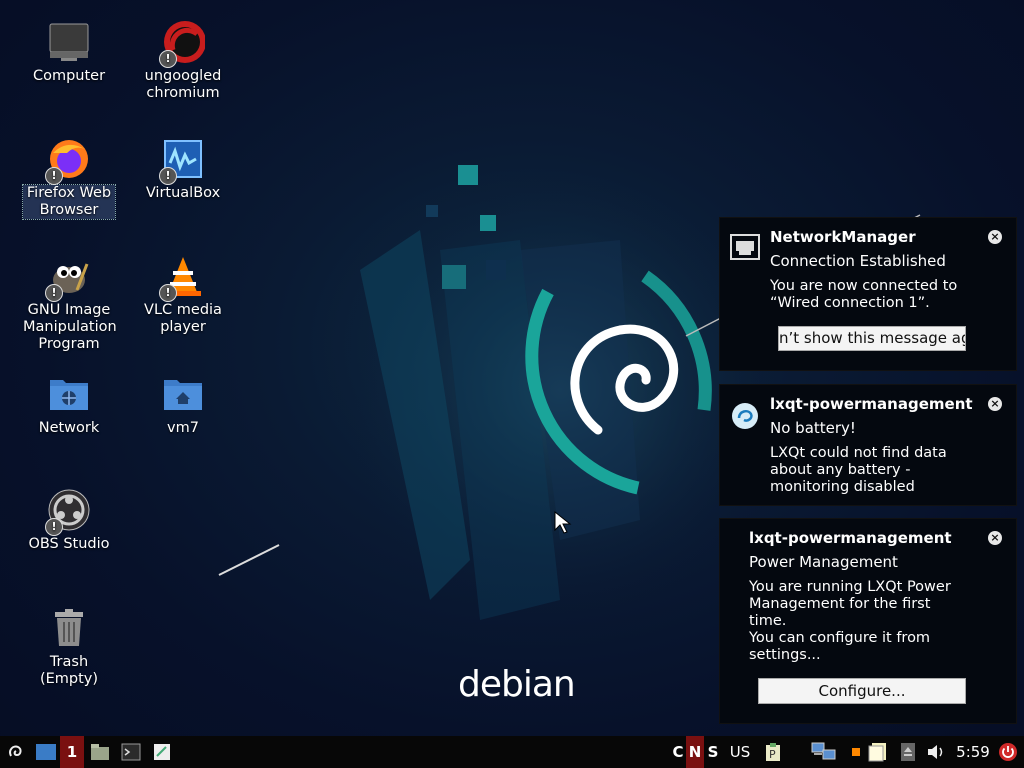 This screenshot has width=1024, height=768. I want to click on desktop-icon-vlc: ! VLC media player, so click(183, 295).